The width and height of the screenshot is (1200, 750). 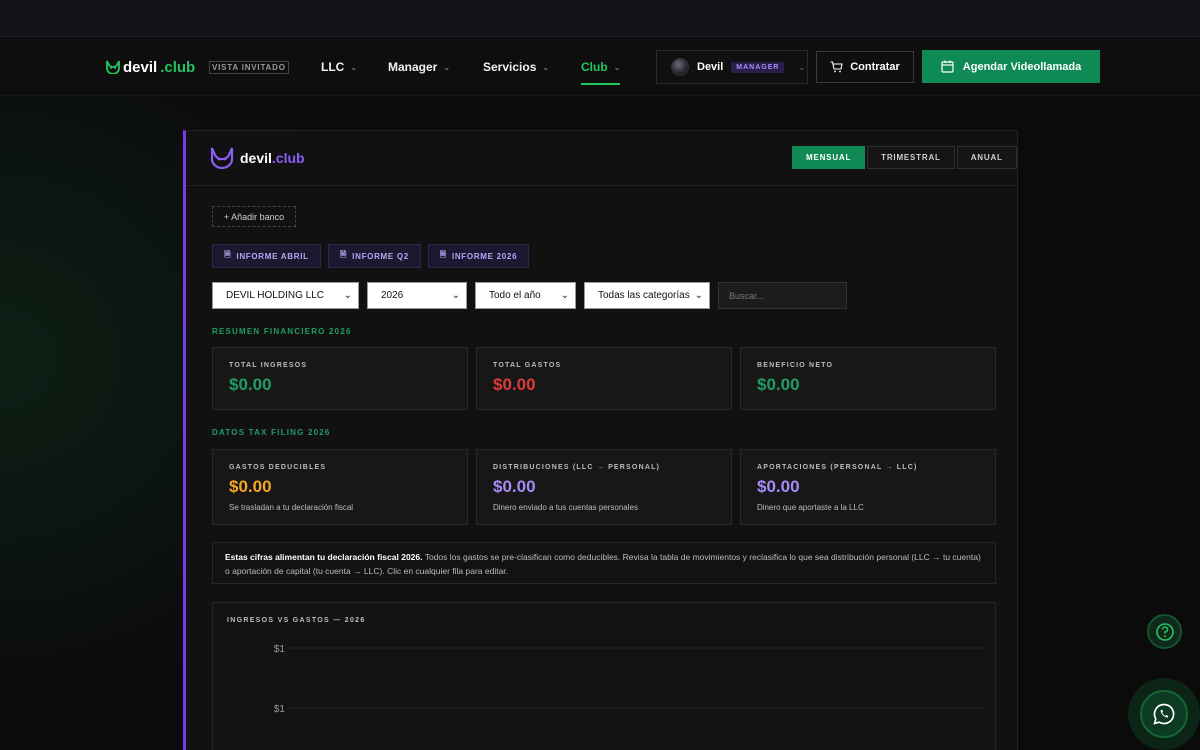 I want to click on whatsapp-button, so click(x=1164, y=714).